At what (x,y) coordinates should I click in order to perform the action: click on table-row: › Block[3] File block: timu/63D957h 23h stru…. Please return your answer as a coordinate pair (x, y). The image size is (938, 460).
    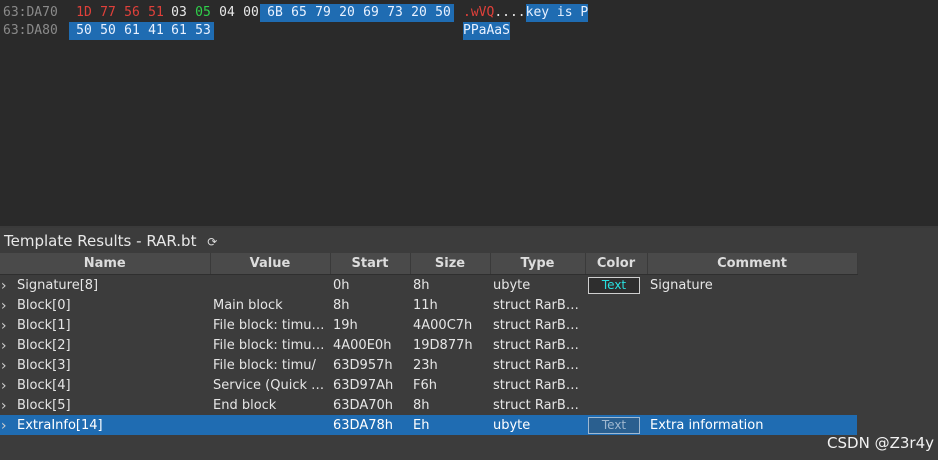
    Looking at the image, I should click on (428, 365).